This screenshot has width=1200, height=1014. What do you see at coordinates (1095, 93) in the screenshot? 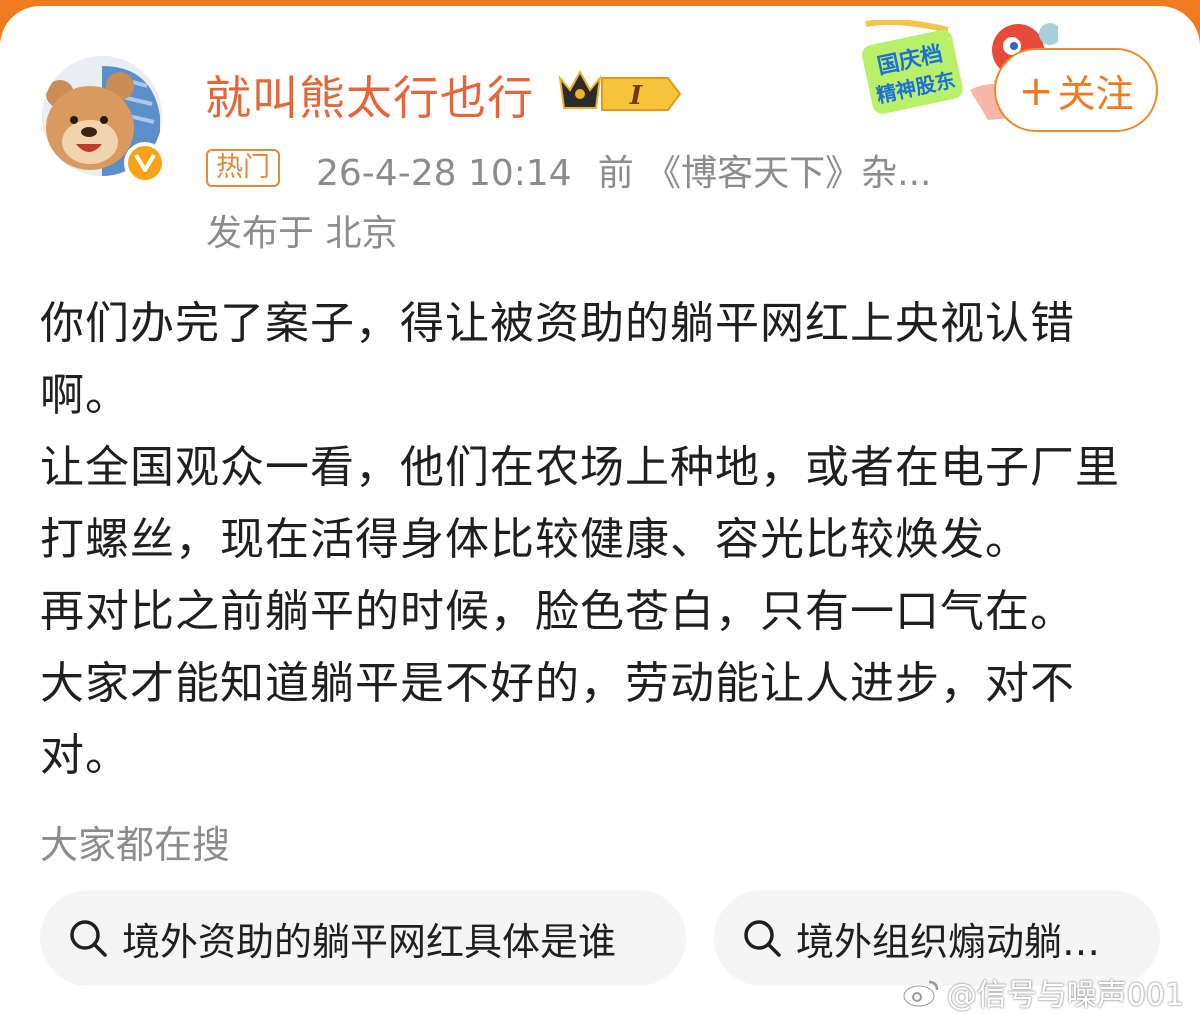
I see `follow-label: 关注` at bounding box center [1095, 93].